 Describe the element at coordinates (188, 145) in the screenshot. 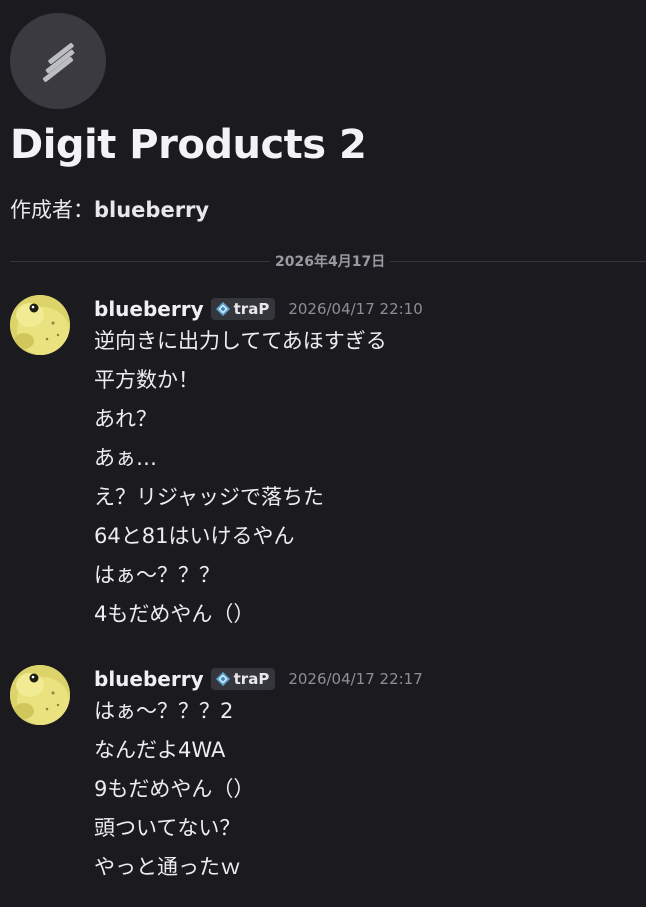

I see `thread-title: Digit Products 2` at that location.